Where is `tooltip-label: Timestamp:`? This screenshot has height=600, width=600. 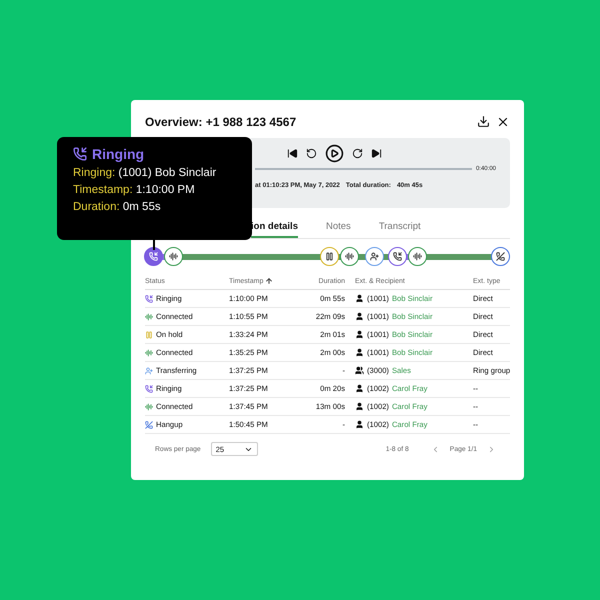
tooltip-label: Timestamp: is located at coordinates (103, 190).